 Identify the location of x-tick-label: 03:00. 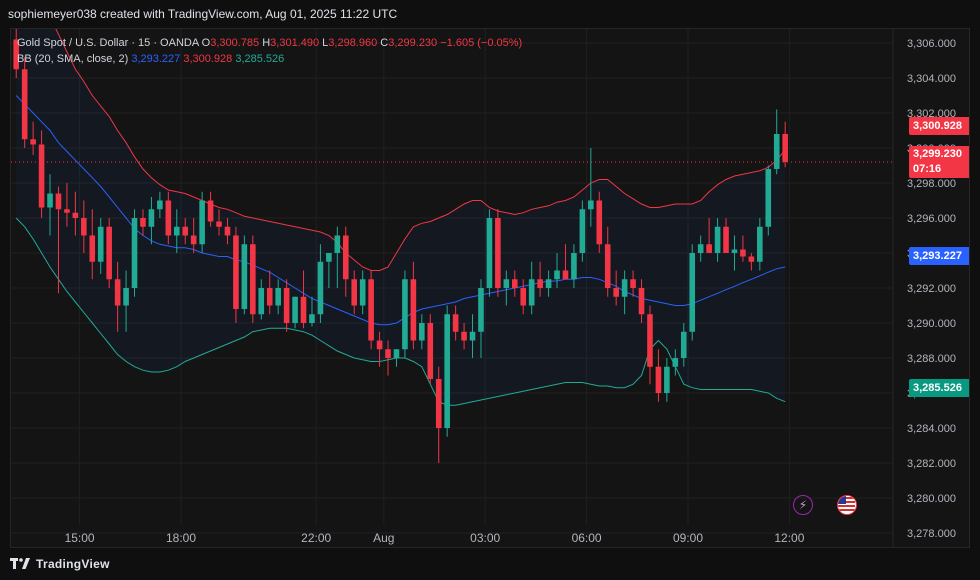
(485, 538).